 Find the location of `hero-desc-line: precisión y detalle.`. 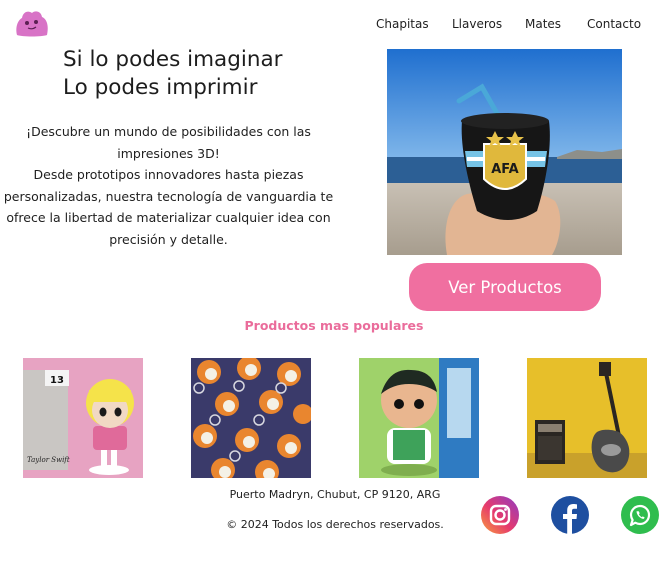

hero-desc-line: precisión y detalle. is located at coordinates (168, 239).